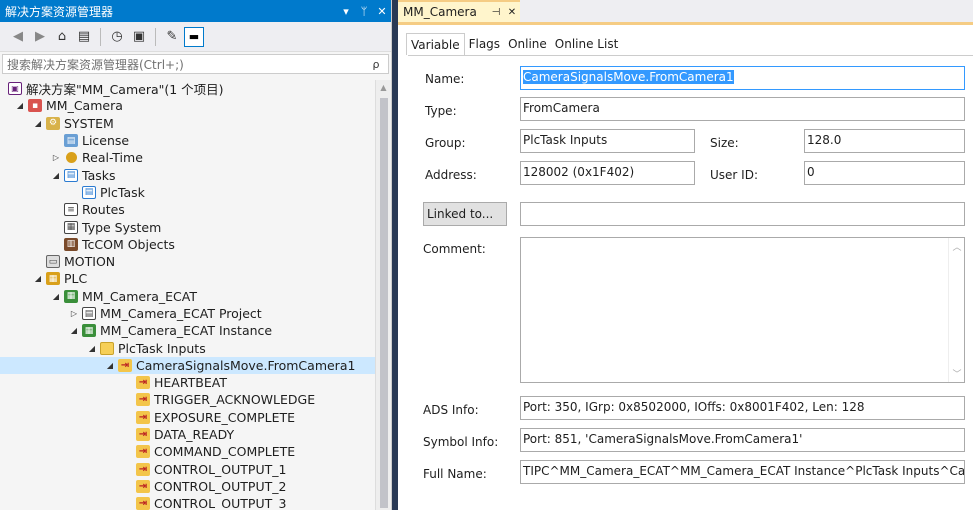 This screenshot has width=973, height=510. I want to click on tree-row: ⇥ COMMAND_COMPLETE, so click(187, 451).